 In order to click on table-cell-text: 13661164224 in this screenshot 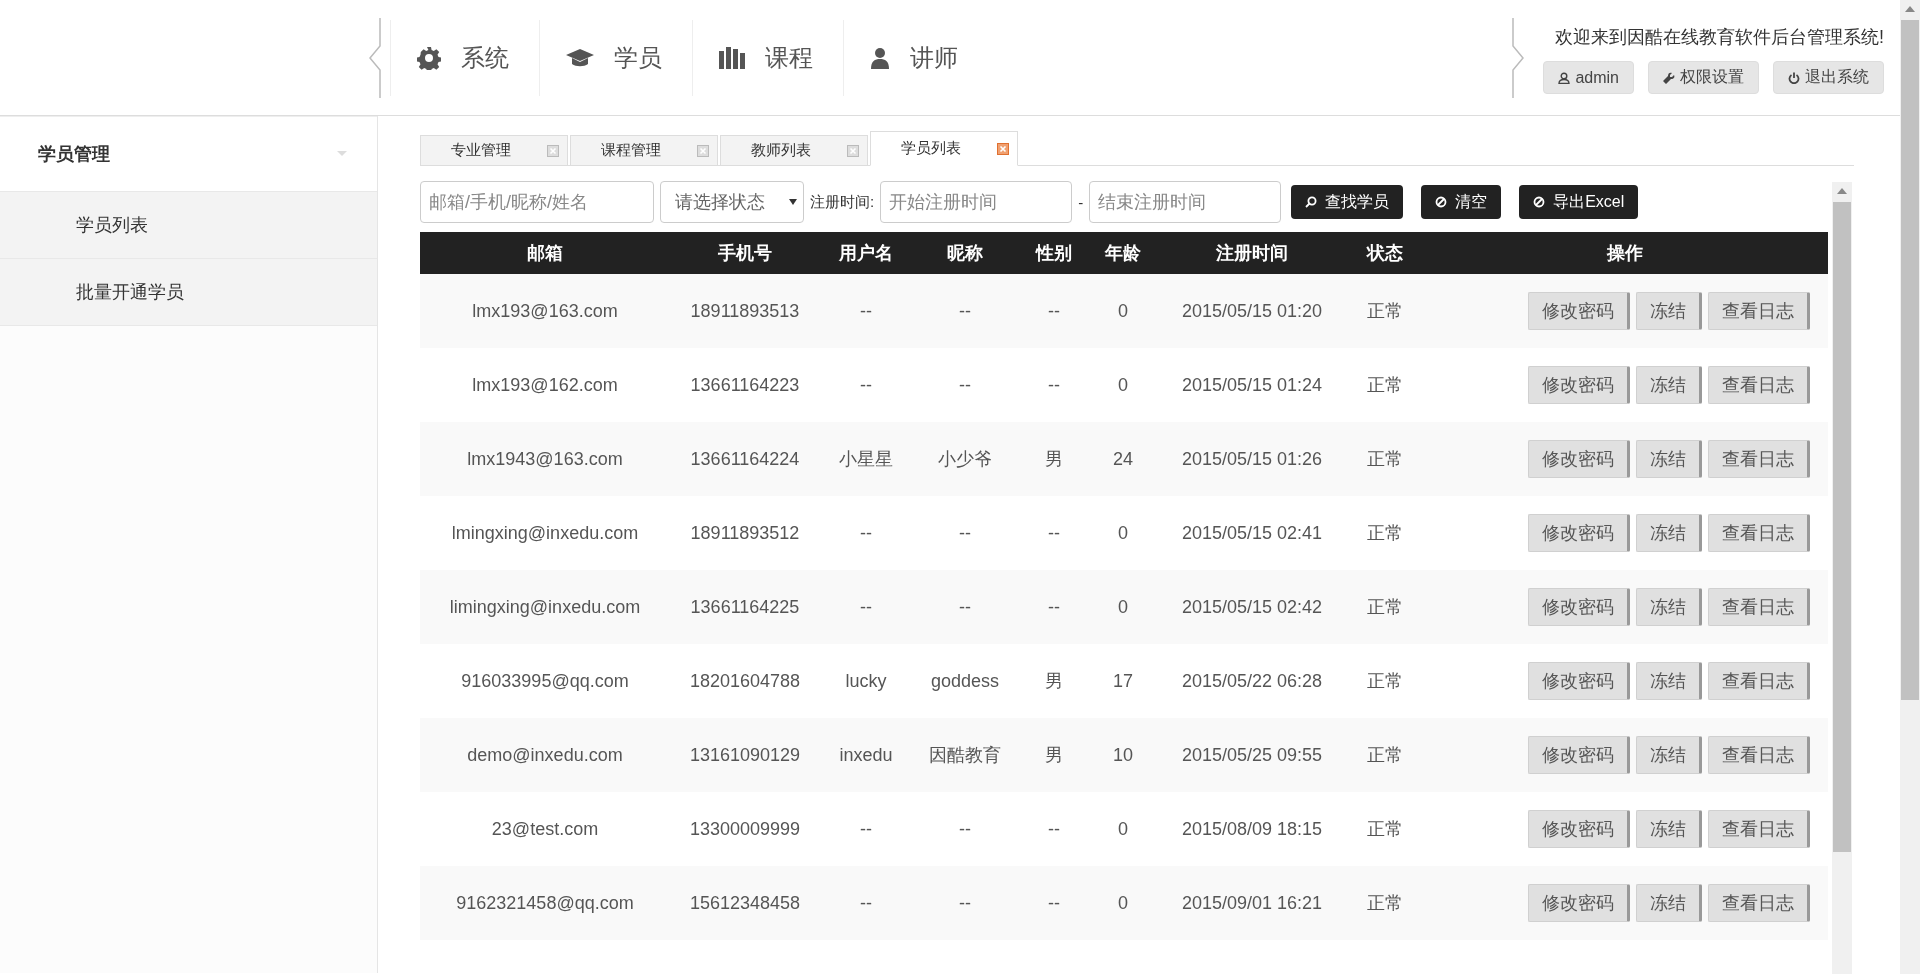, I will do `click(745, 459)`.